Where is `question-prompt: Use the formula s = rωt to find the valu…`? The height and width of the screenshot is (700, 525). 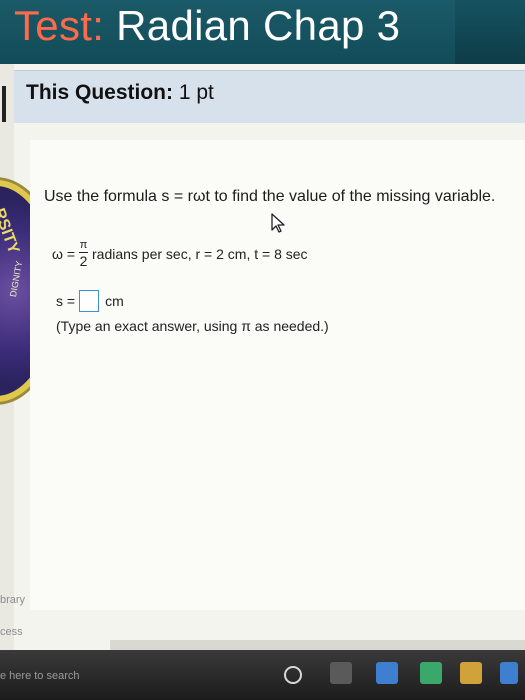 question-prompt: Use the formula s = rωt to find the valu… is located at coordinates (270, 196).